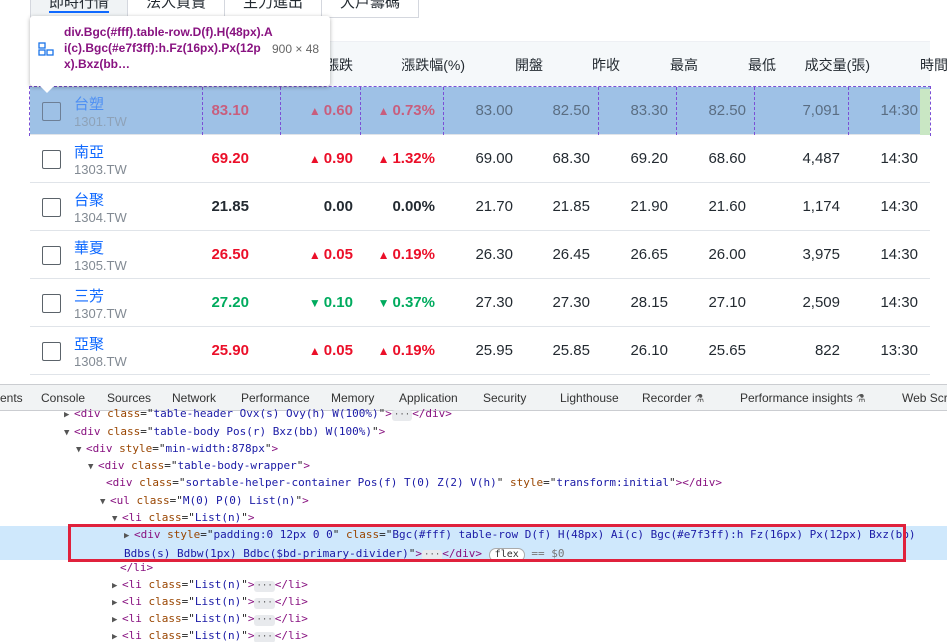 This screenshot has width=947, height=642. I want to click on column-header: 開盤, so click(529, 65).